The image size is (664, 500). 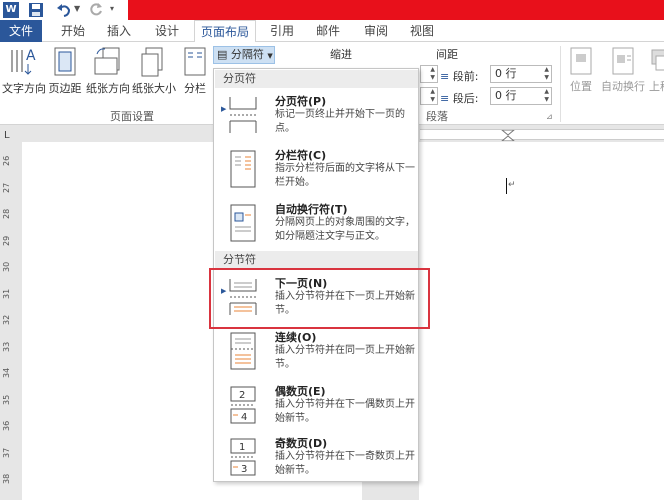 What do you see at coordinates (376, 31) in the screenshot?
I see `tab-review: 审阅` at bounding box center [376, 31].